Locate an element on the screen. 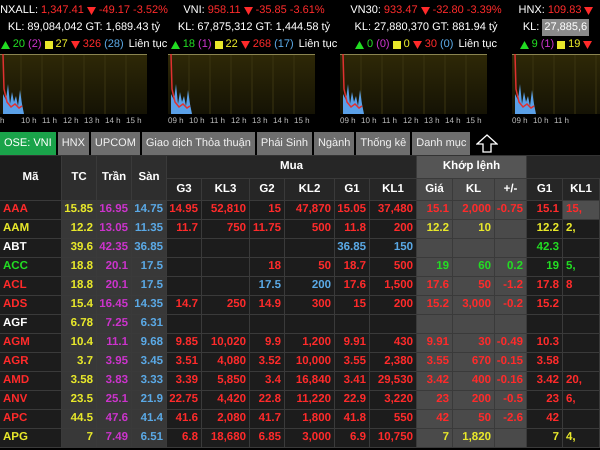 This screenshot has width=600, height=450. ceiling-count: (0) is located at coordinates (383, 44).